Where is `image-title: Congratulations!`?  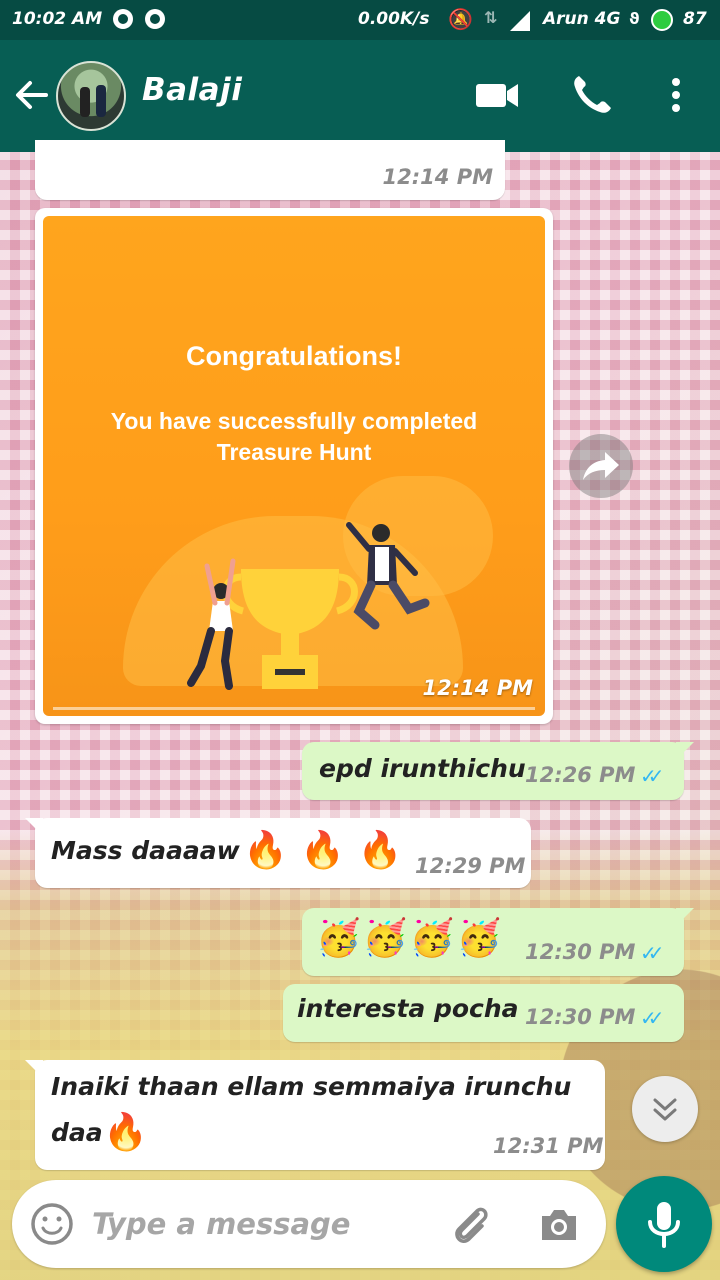 image-title: Congratulations! is located at coordinates (294, 356).